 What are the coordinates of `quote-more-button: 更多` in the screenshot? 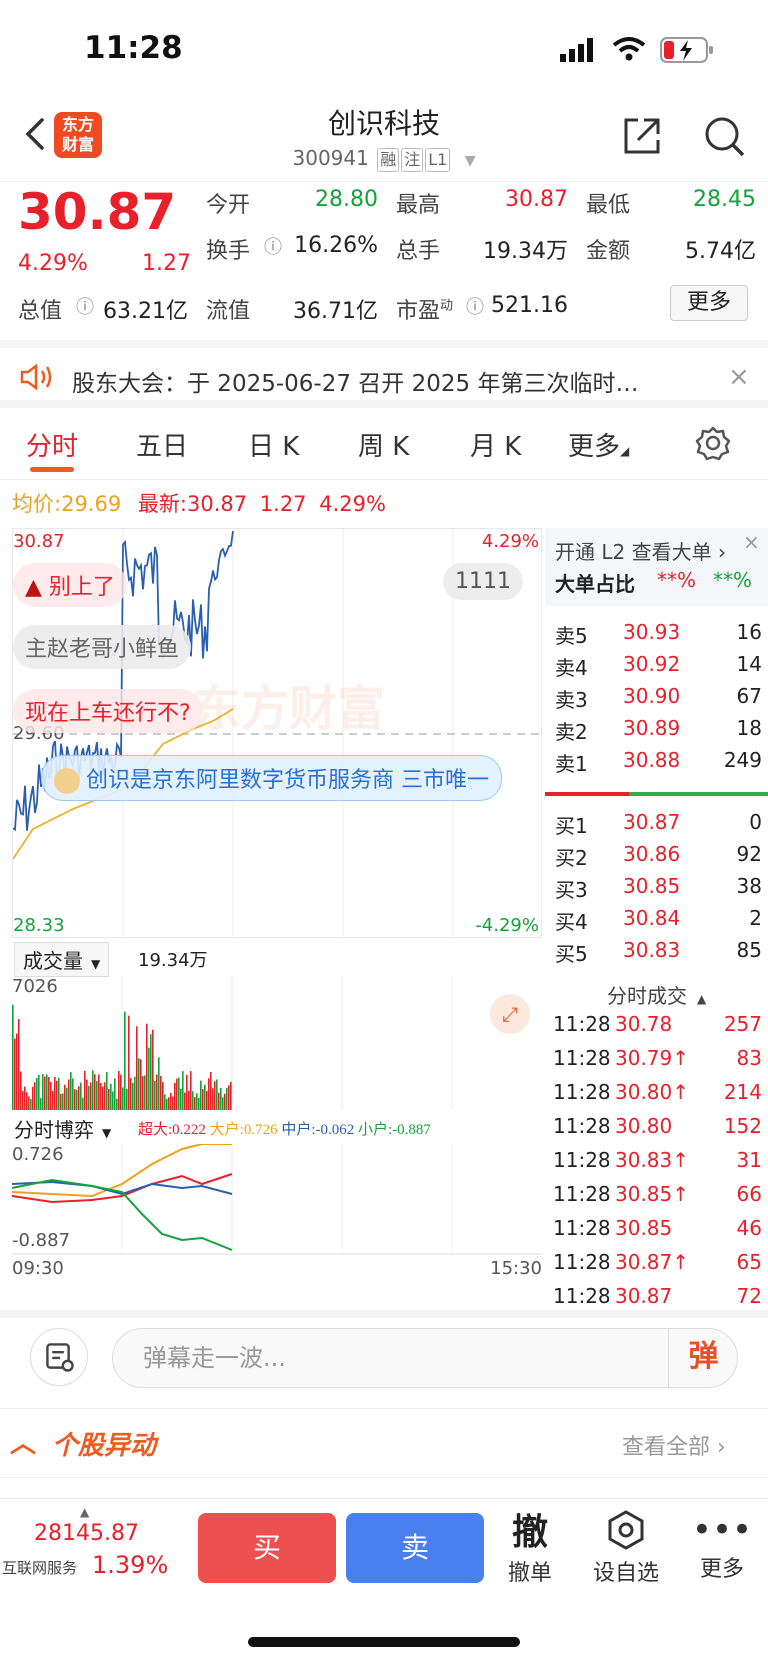 It's located at (709, 303).